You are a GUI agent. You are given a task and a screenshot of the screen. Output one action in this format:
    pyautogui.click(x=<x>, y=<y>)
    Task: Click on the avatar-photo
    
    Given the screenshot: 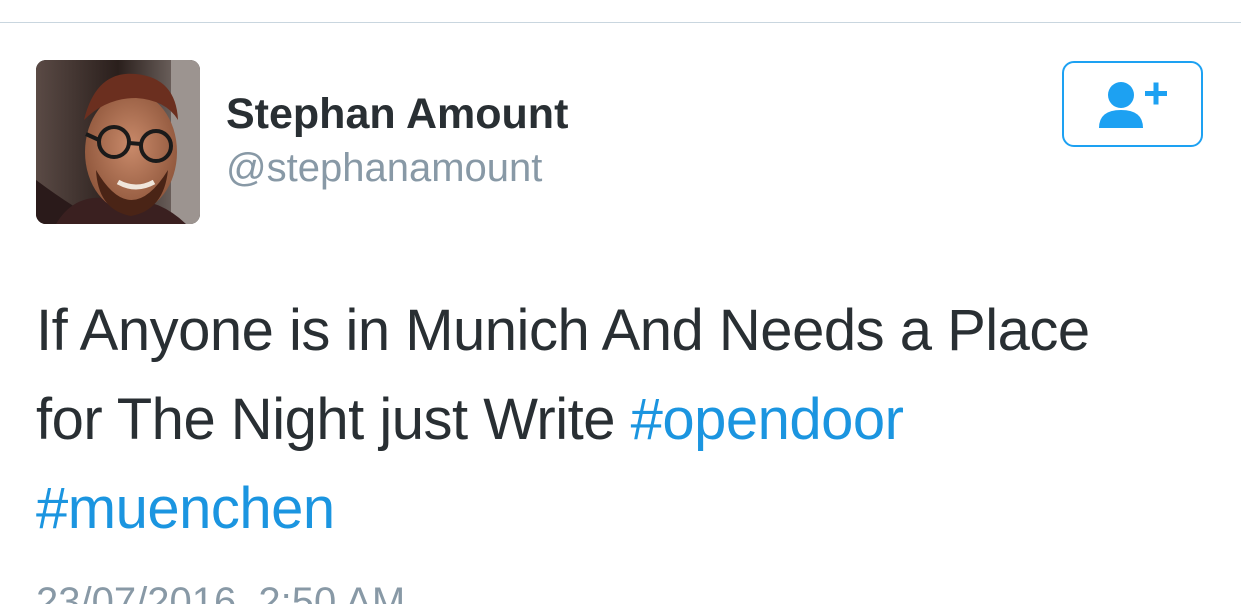 What is the action you would take?
    pyautogui.click(x=118, y=142)
    